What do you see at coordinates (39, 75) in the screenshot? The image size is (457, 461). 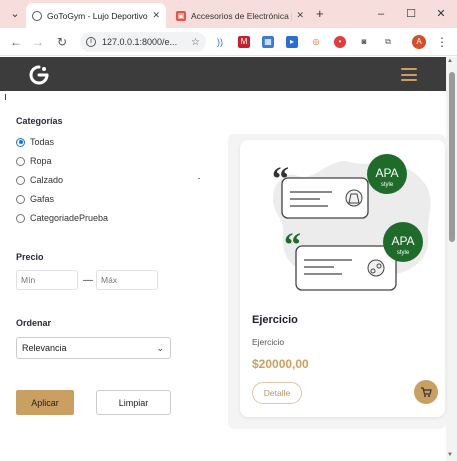 I see `gotogym-logo` at bounding box center [39, 75].